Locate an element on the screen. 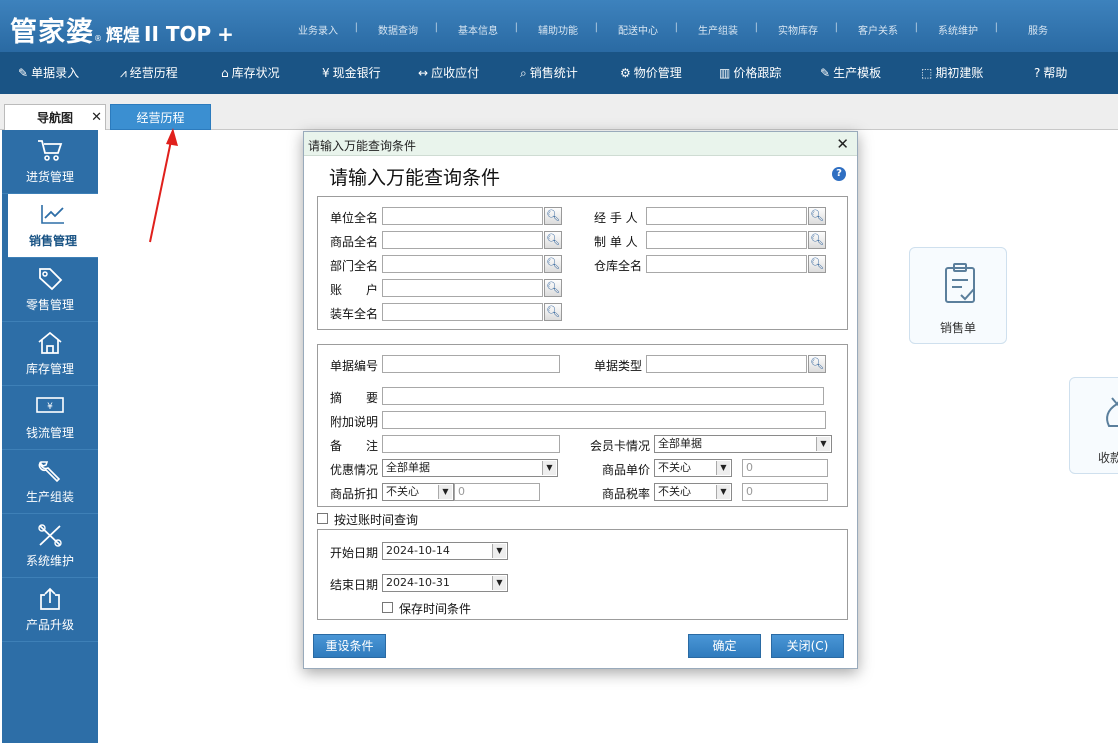  remark-input is located at coordinates (471, 444).